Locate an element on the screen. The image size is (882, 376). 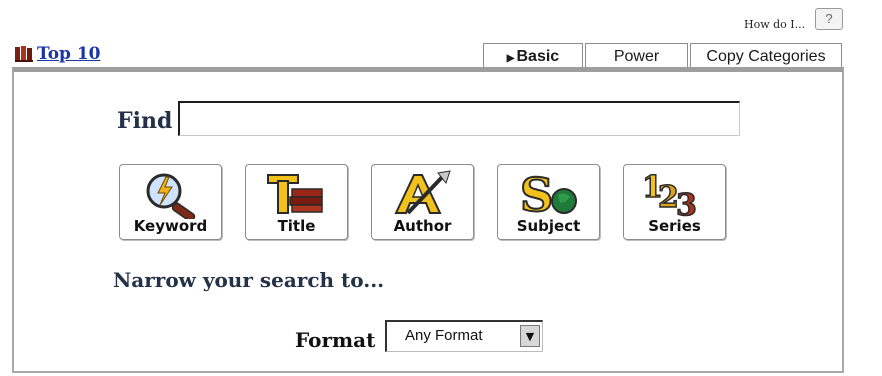
format-select: Any Format ▼ is located at coordinates (464, 336).